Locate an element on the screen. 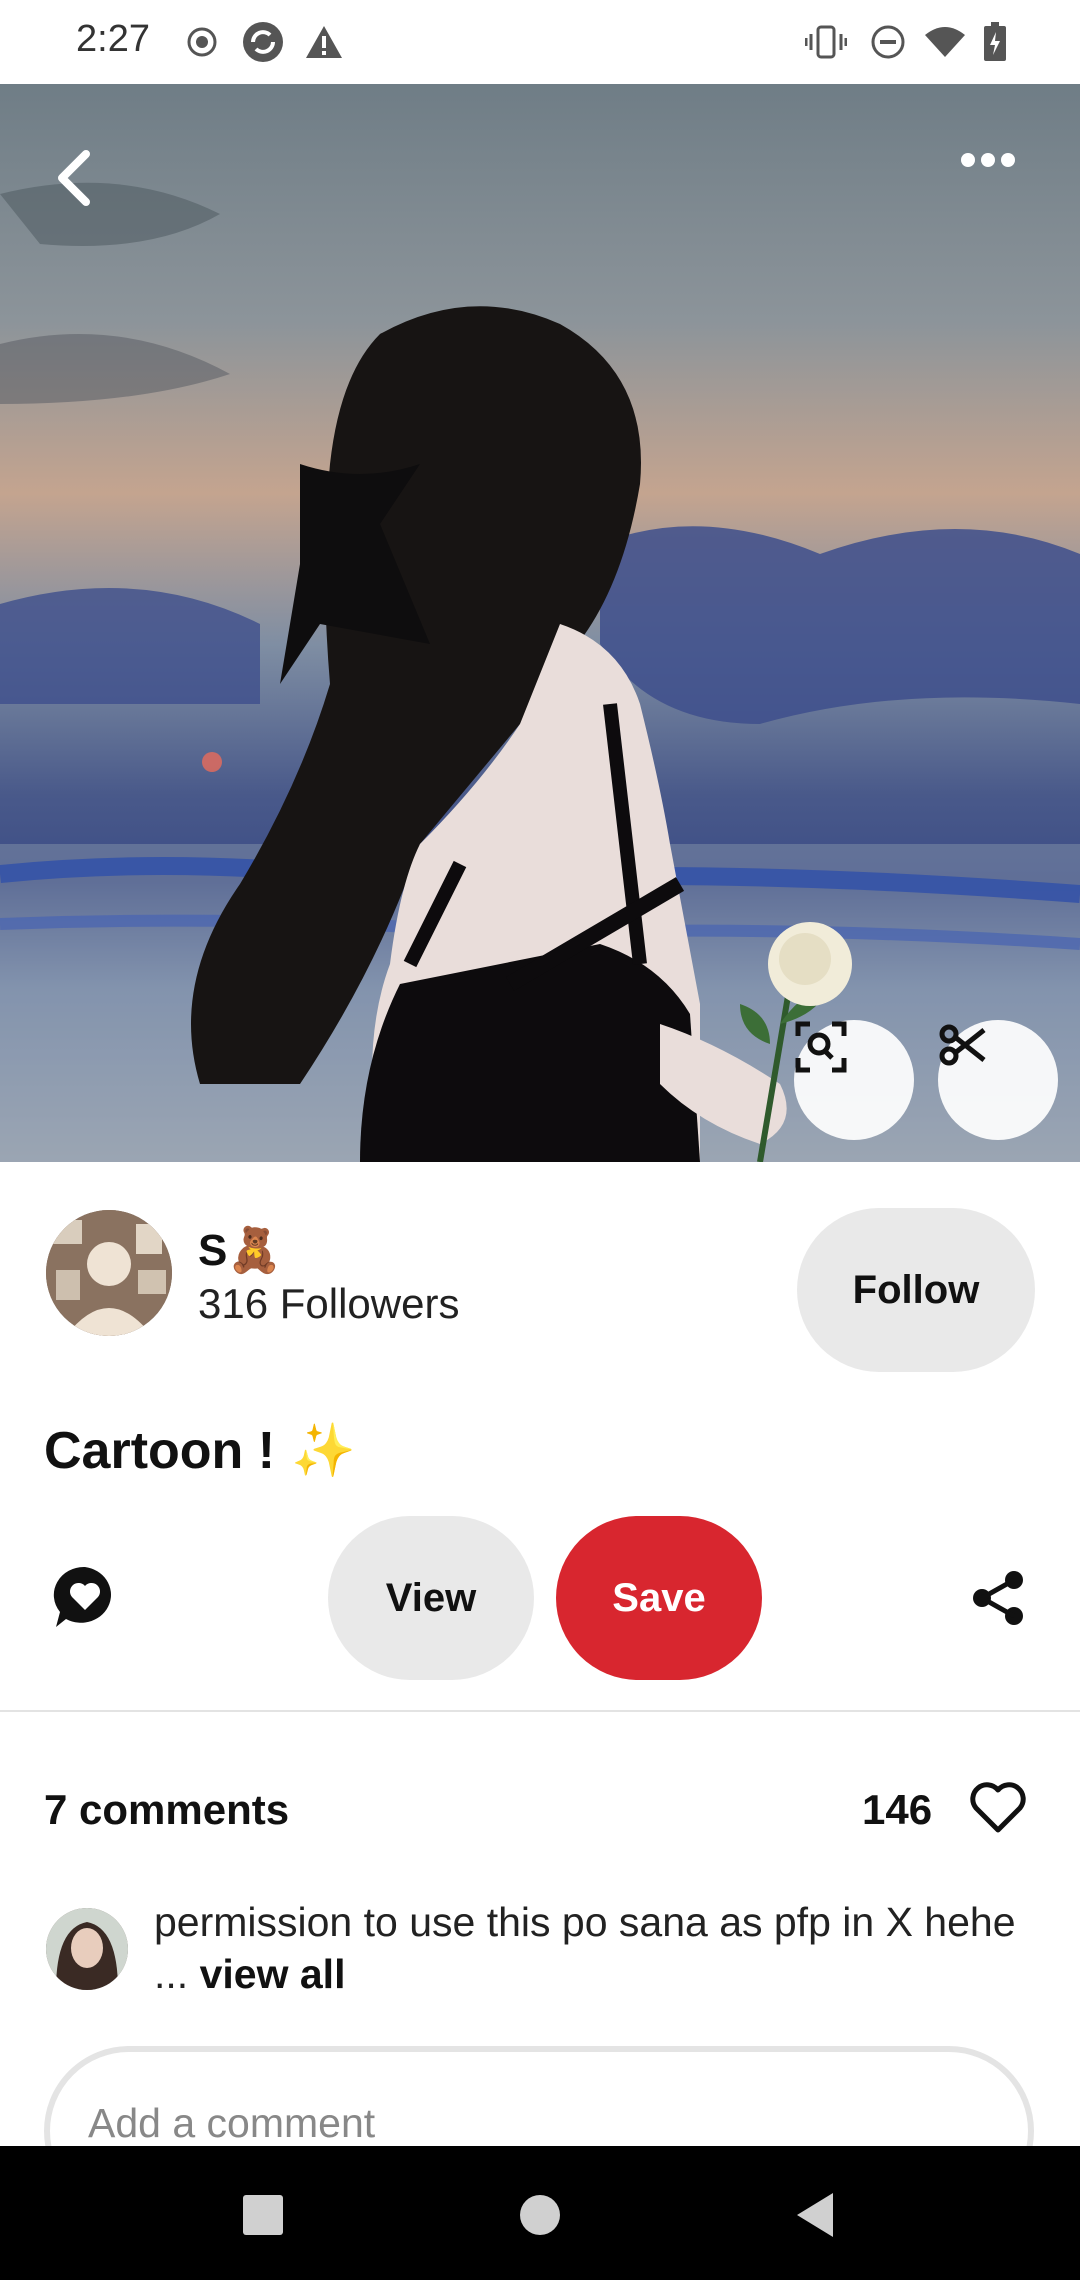  commenter-avatar-image is located at coordinates (87, 1949).